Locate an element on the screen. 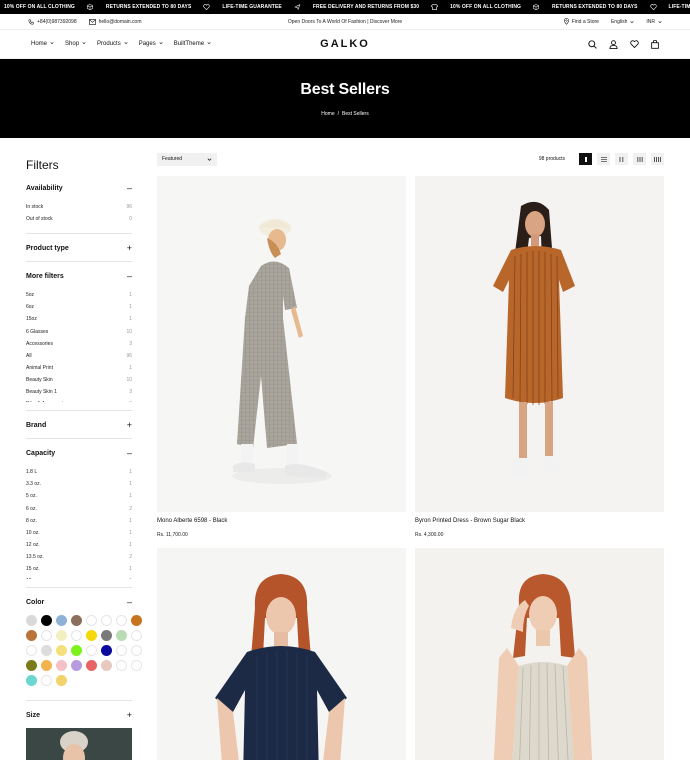 The height and width of the screenshot is (760, 690). nav-link-home: Home is located at coordinates (42, 44).